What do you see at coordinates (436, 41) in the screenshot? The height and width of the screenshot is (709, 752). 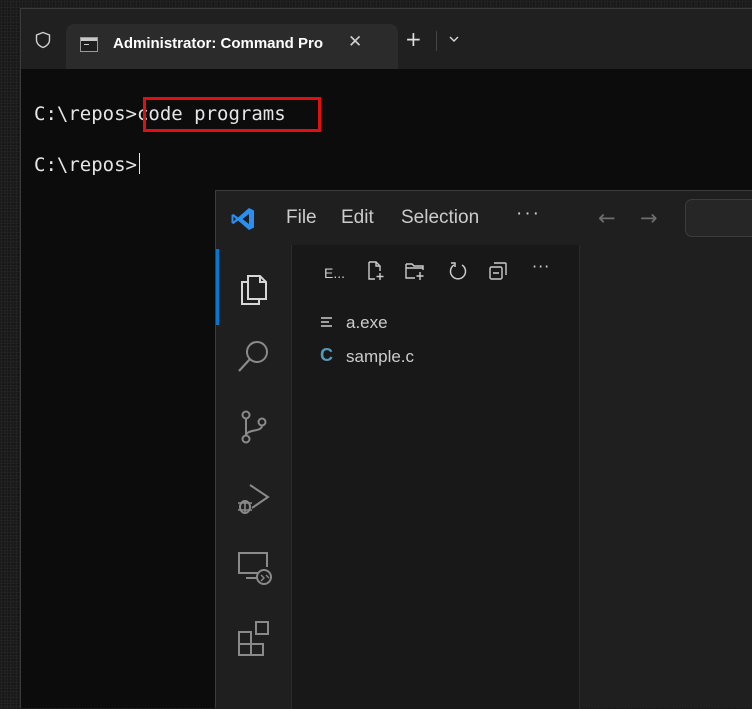 I see `tab-separator` at bounding box center [436, 41].